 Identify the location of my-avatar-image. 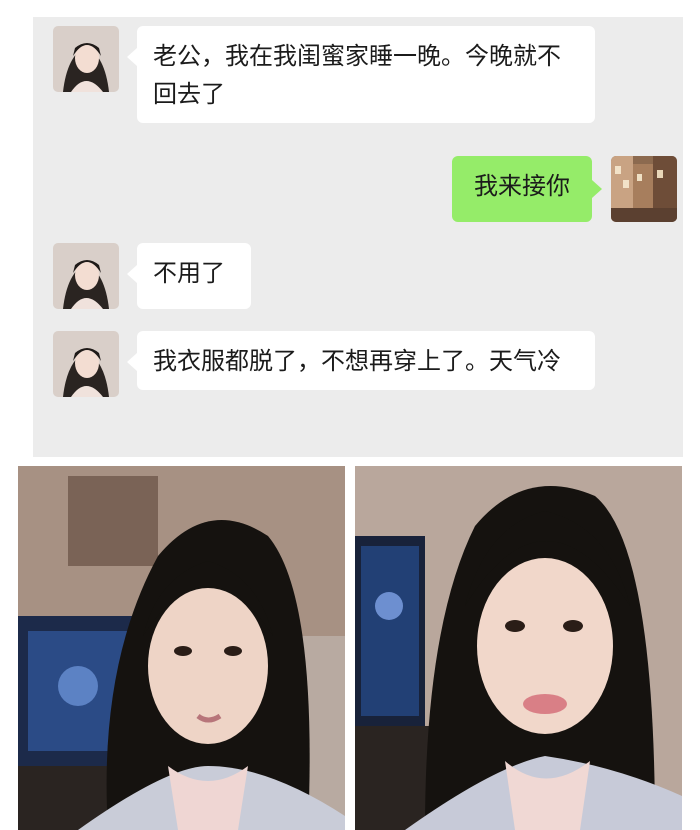
(644, 189).